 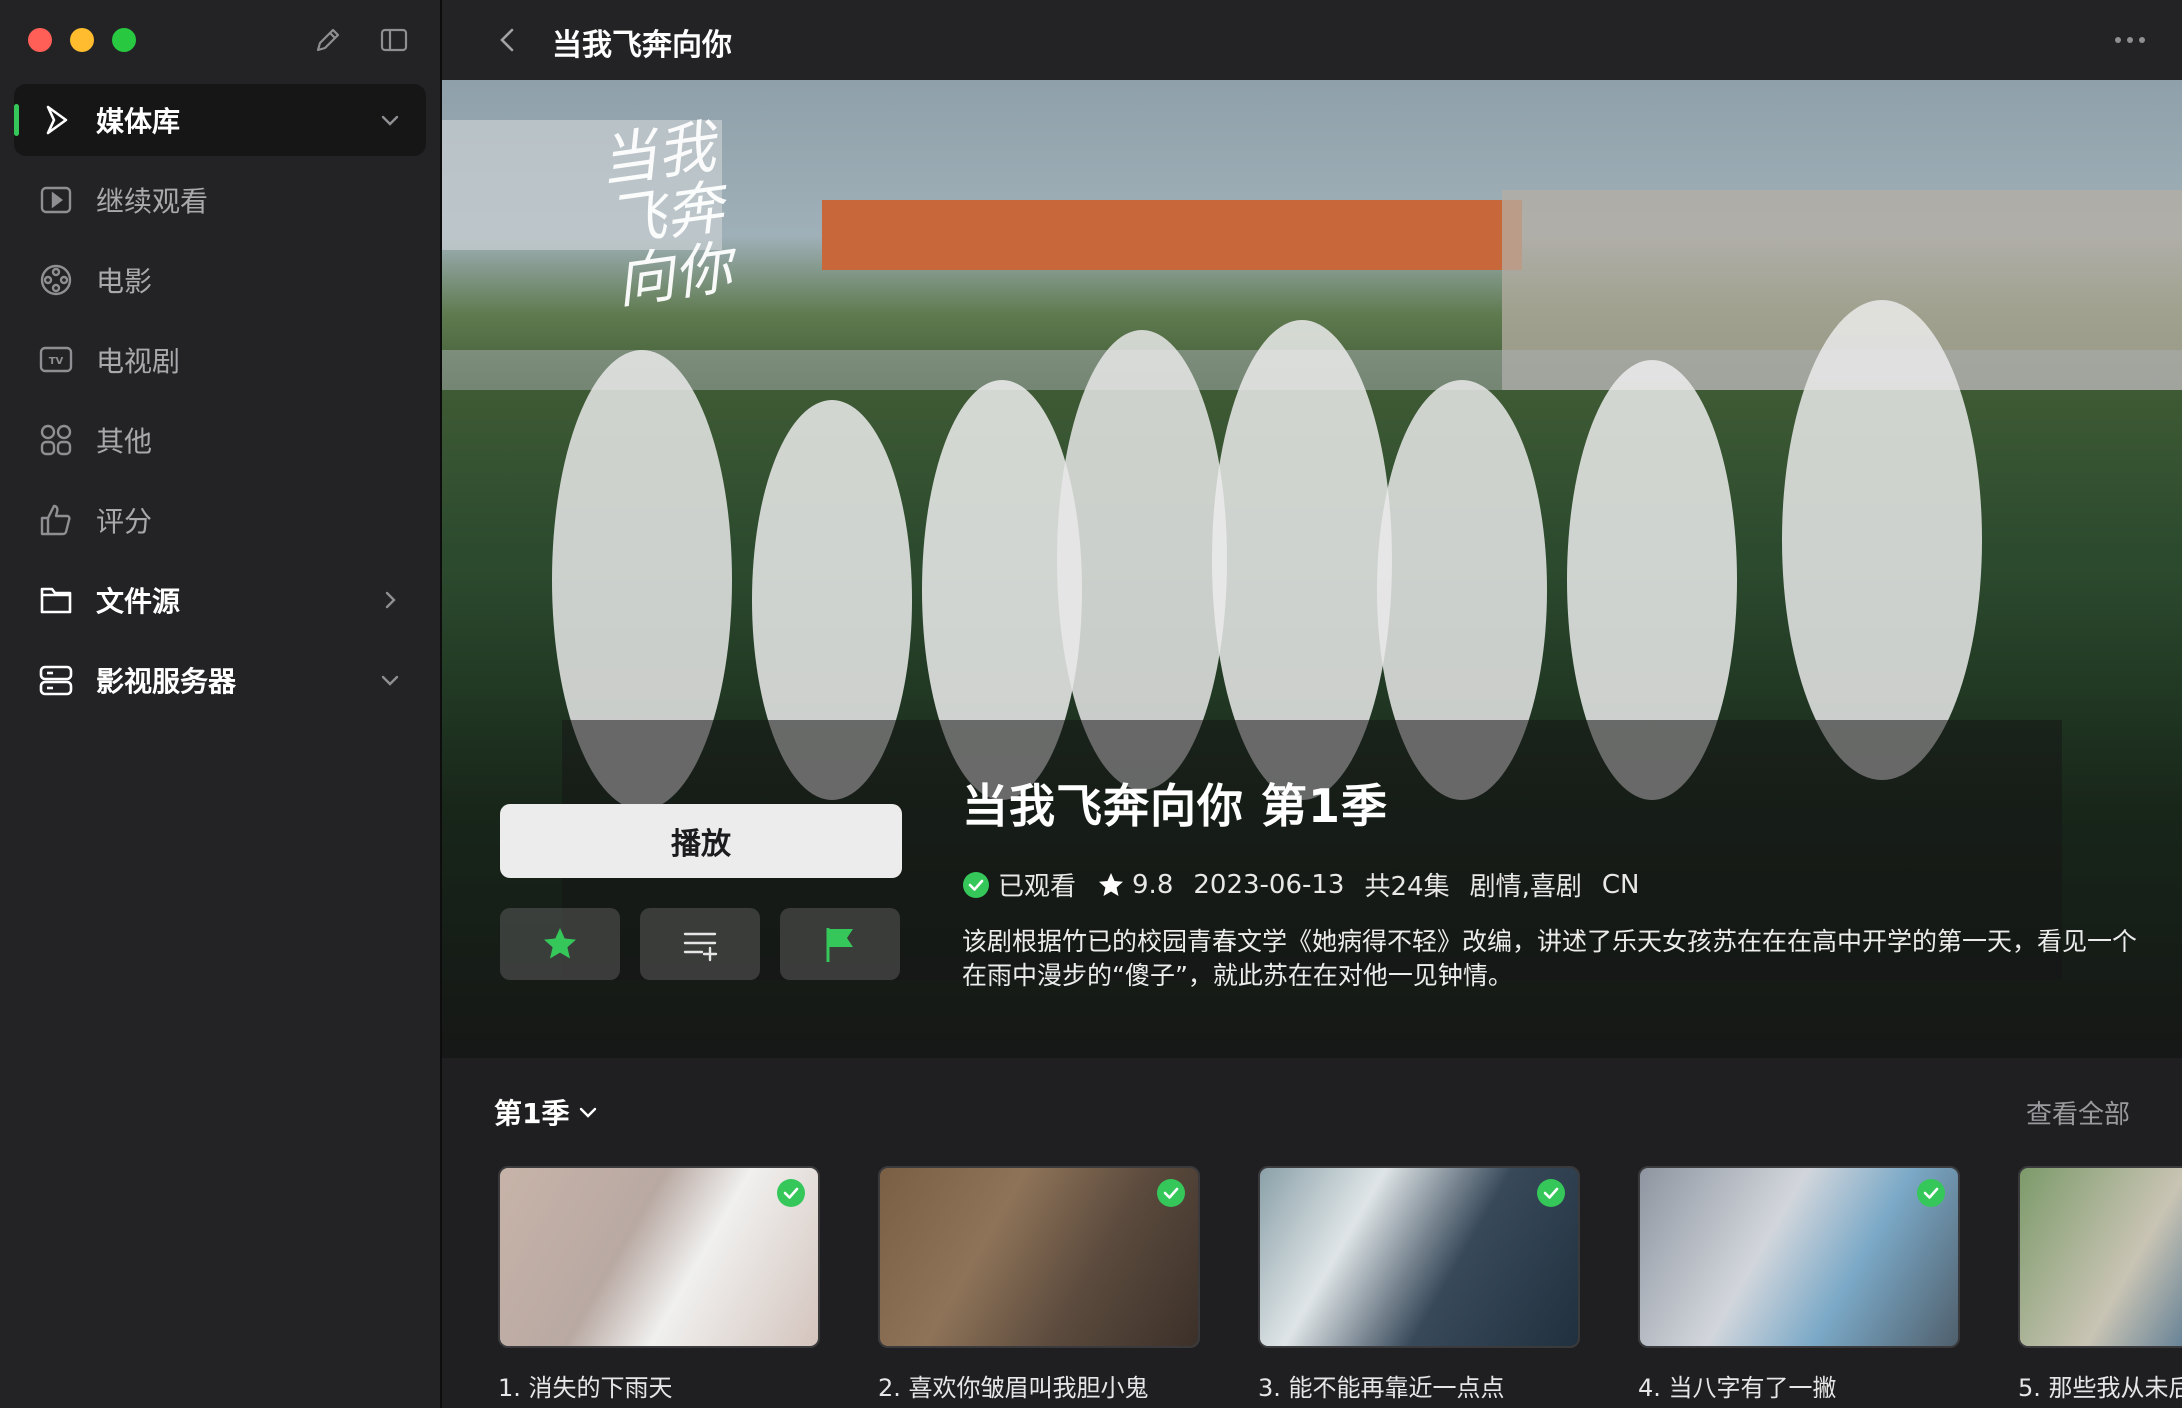 I want to click on add-to-list-icon, so click(x=700, y=947).